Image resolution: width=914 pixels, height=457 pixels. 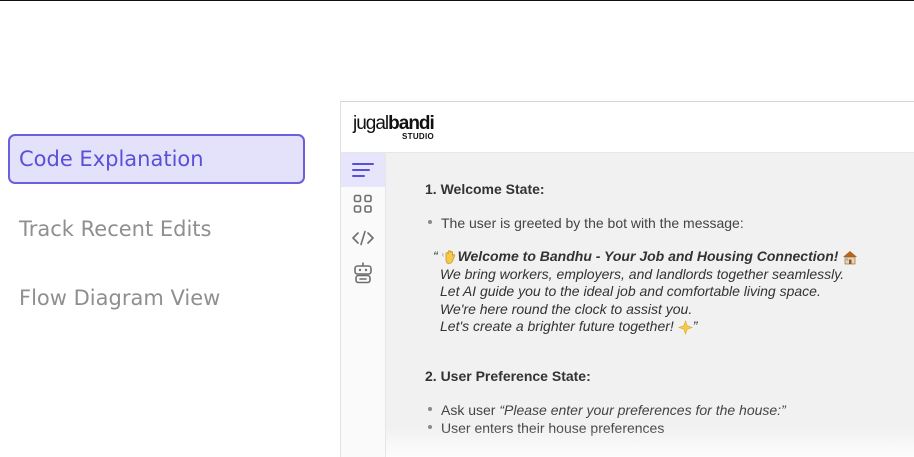 I want to click on code-icon, so click(x=363, y=238).